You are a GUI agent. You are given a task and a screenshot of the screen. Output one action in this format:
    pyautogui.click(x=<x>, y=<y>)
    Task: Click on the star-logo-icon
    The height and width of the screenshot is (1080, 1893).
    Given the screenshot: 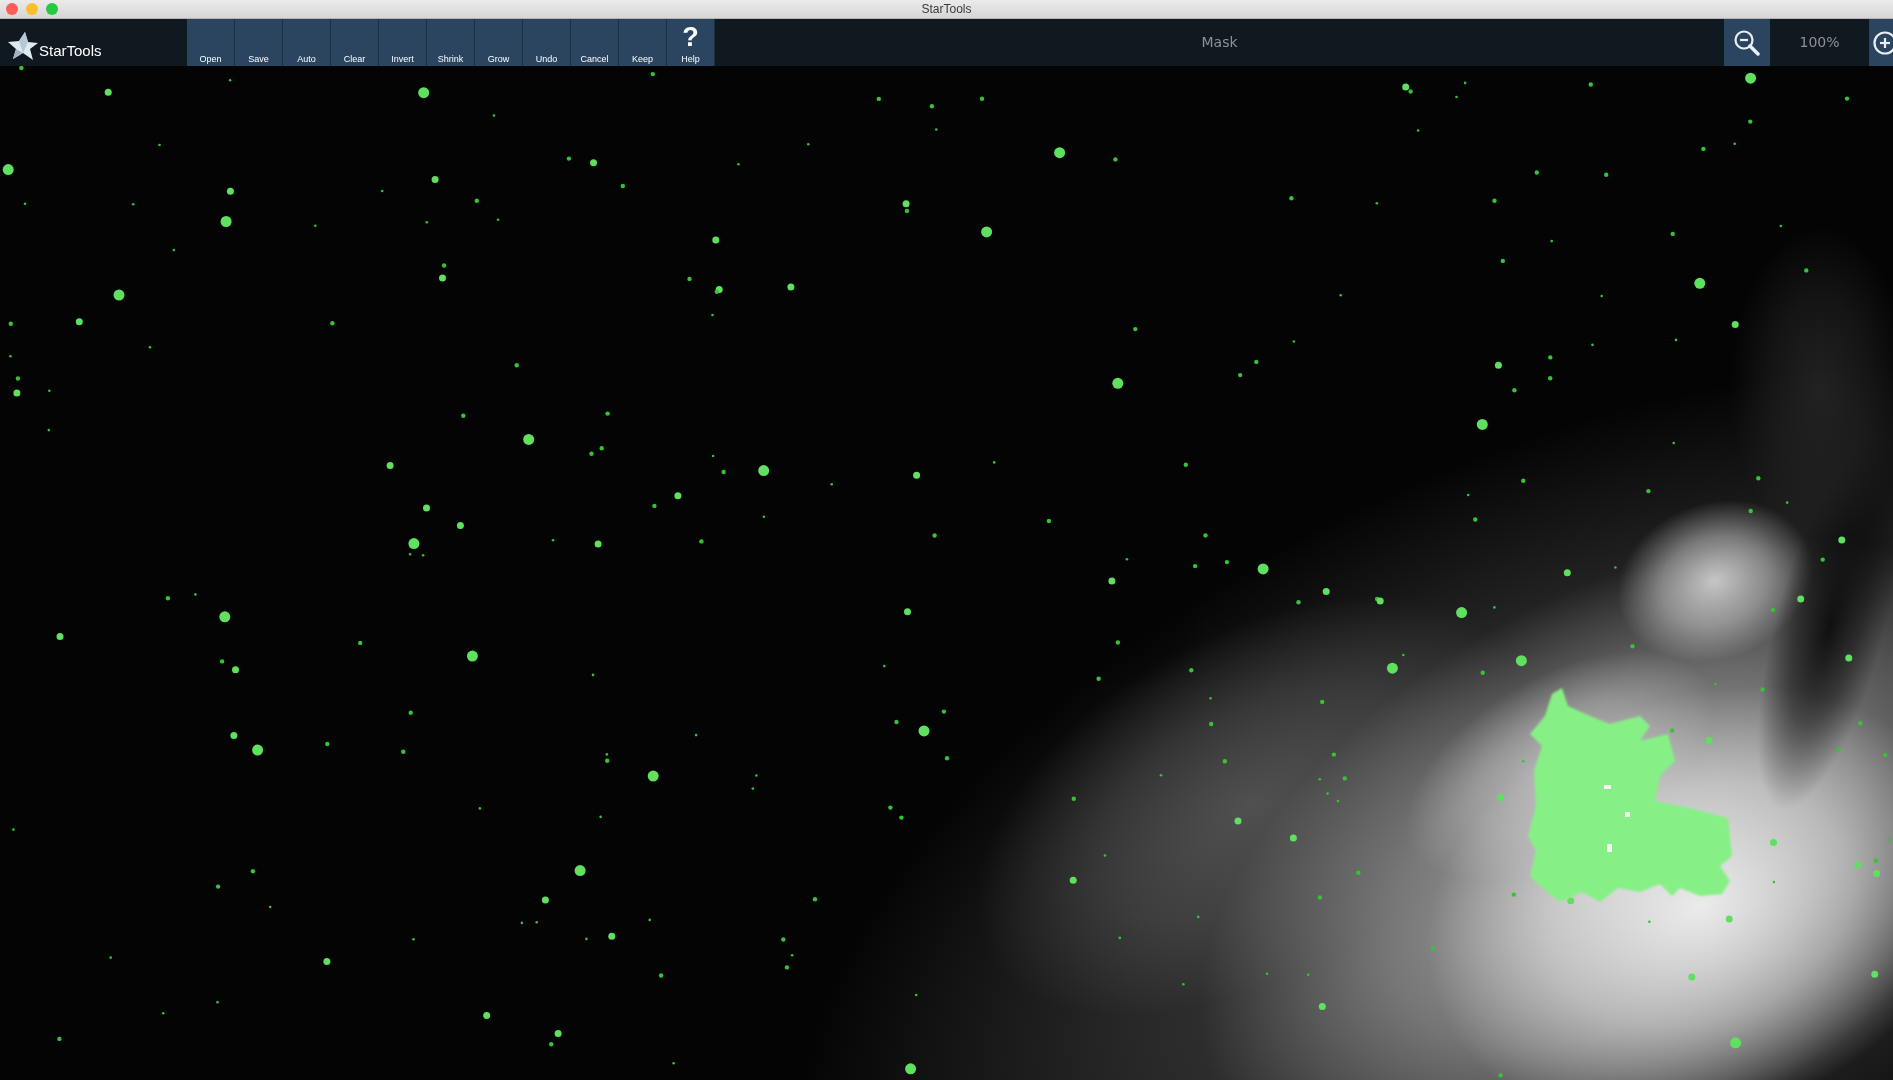 What is the action you would take?
    pyautogui.click(x=23, y=46)
    